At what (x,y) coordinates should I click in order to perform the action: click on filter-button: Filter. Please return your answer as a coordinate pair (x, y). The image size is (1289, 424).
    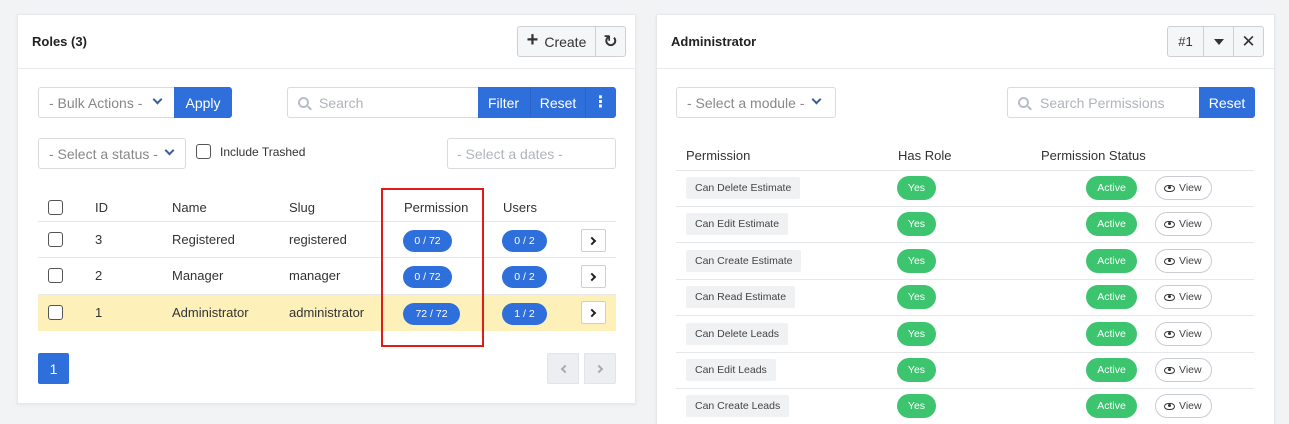
    Looking at the image, I should click on (504, 102).